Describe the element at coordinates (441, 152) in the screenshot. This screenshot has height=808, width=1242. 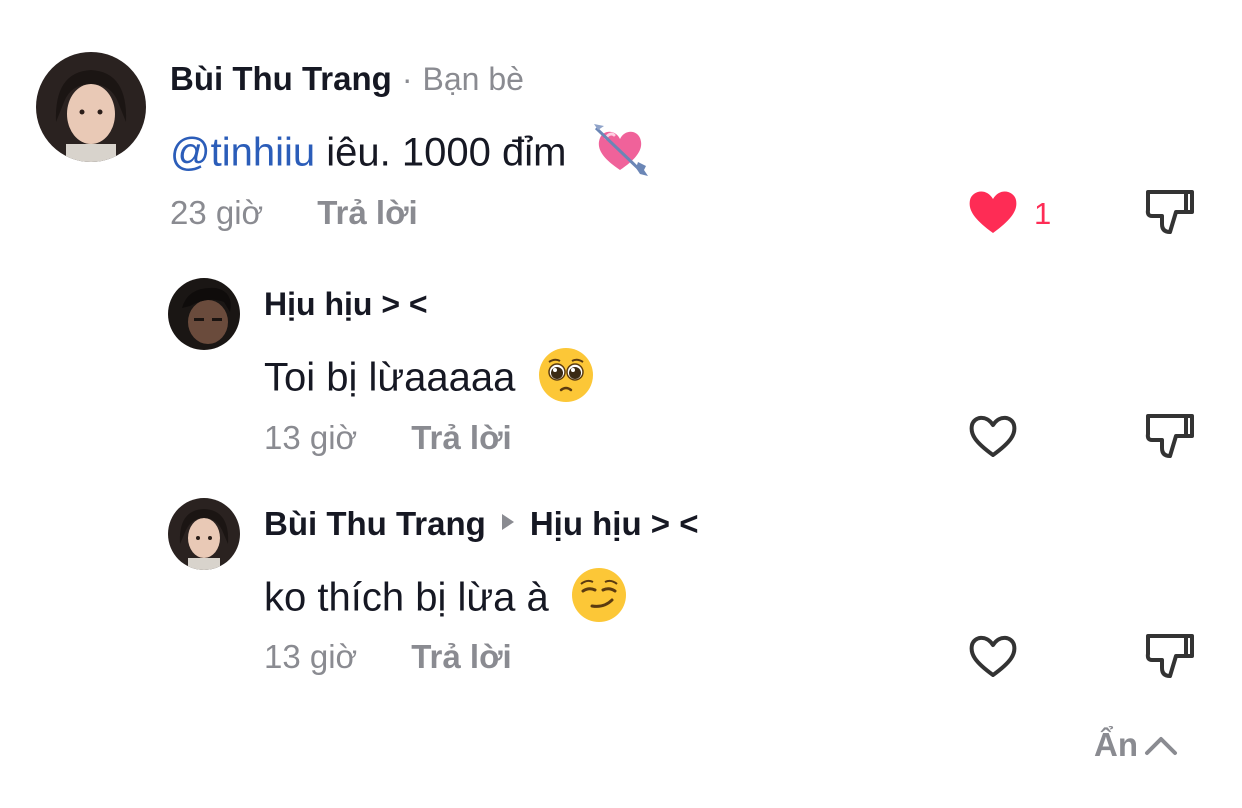
I see `comment-body: iêu. 1000 đỉm` at that location.